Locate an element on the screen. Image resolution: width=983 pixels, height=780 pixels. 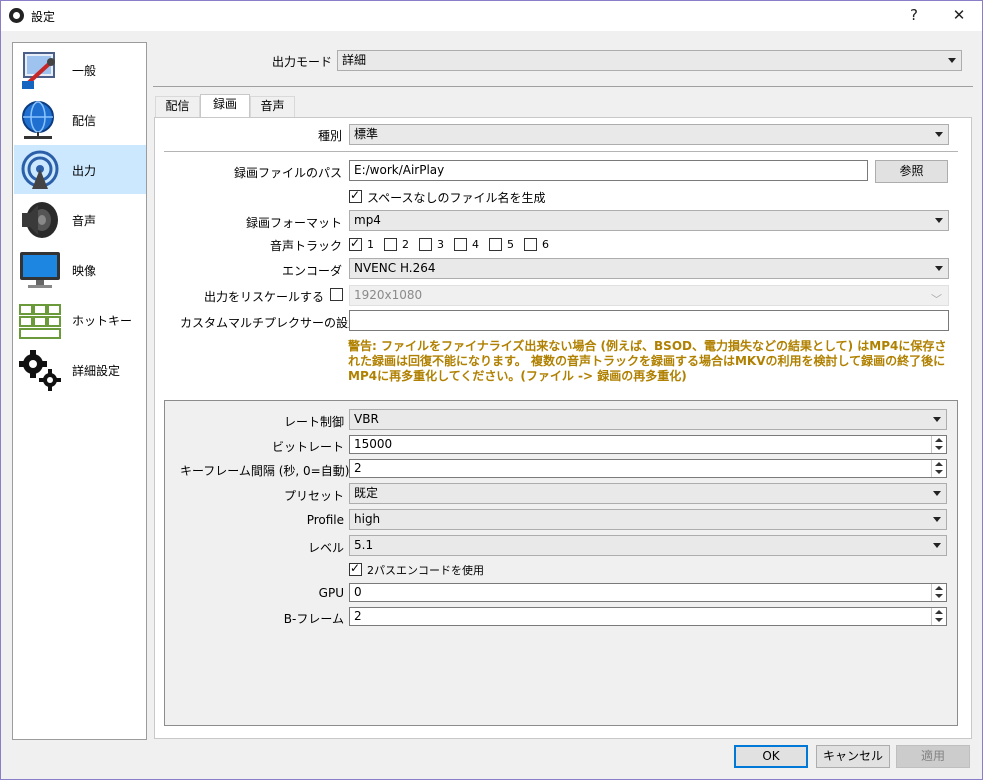
gpu-label: GPU is located at coordinates (331, 593).